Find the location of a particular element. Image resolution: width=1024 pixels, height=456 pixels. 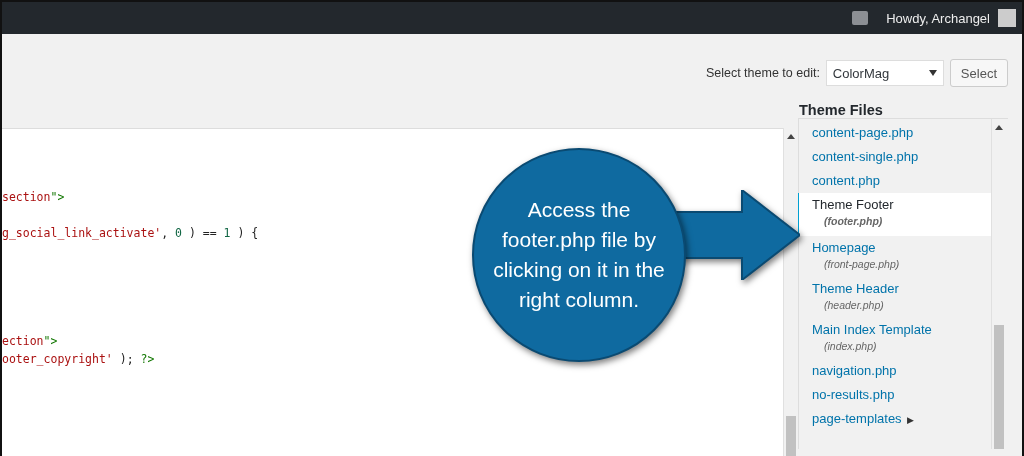

comment-icon is located at coordinates (860, 18).